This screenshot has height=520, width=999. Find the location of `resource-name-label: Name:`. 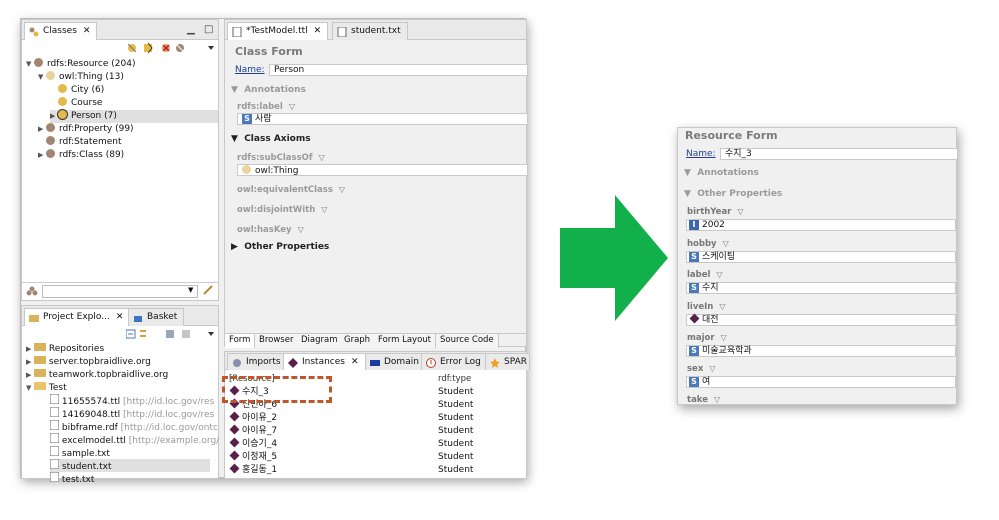

resource-name-label: Name: is located at coordinates (701, 154).